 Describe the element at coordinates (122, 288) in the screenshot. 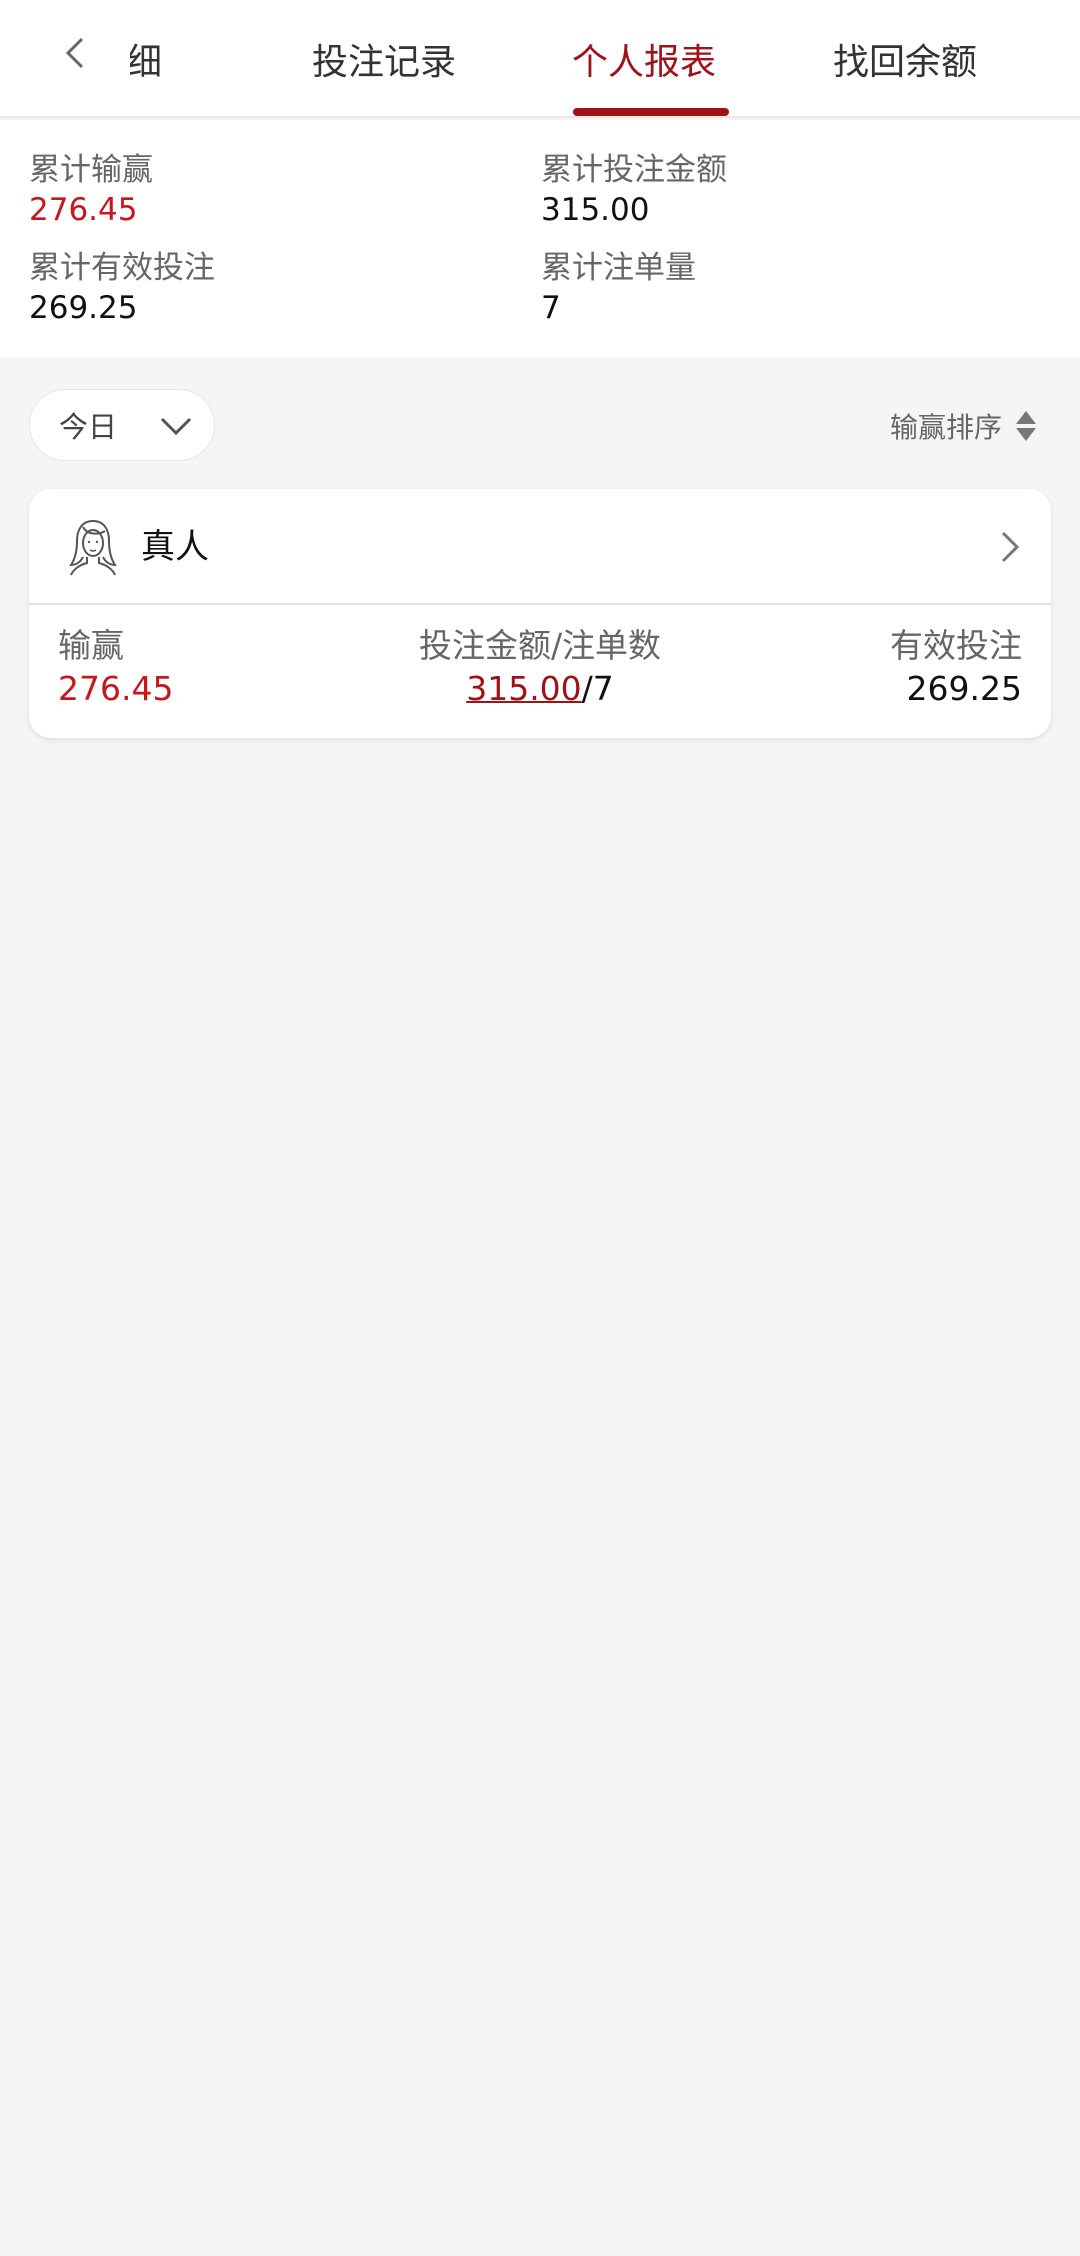

I see `stat-total-valid-bet: 累计有效投注 269.25` at that location.